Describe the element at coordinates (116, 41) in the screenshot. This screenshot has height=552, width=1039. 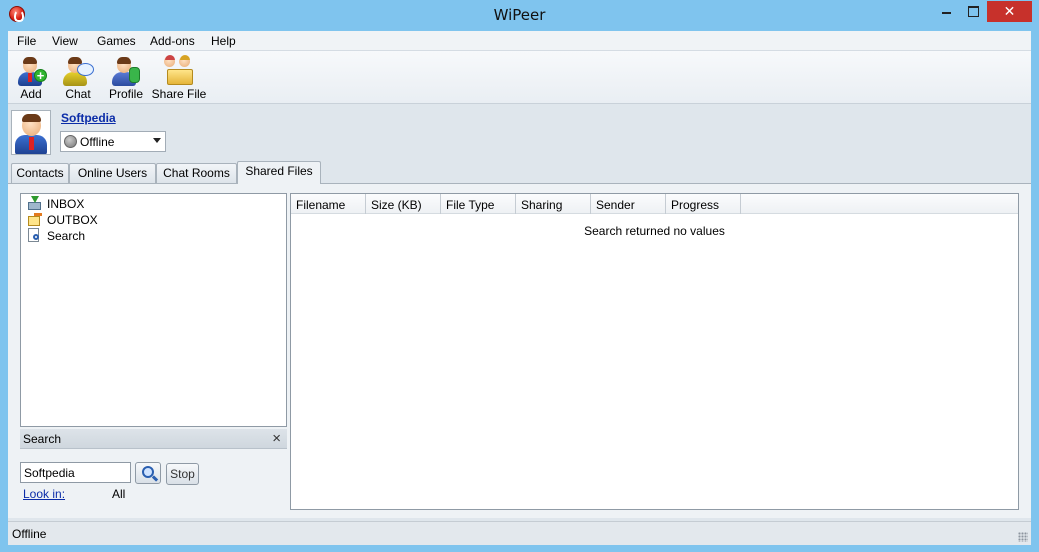
I see `menu-games: Games` at that location.